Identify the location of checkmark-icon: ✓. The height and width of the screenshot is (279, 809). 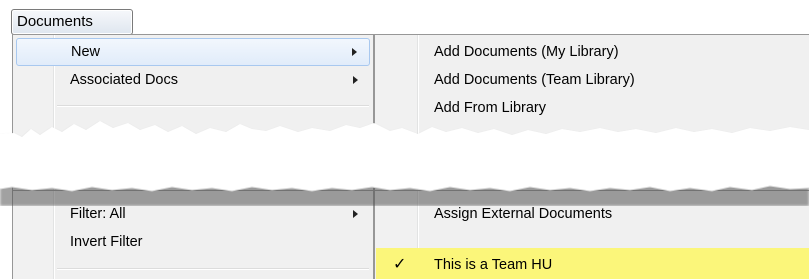
(400, 263).